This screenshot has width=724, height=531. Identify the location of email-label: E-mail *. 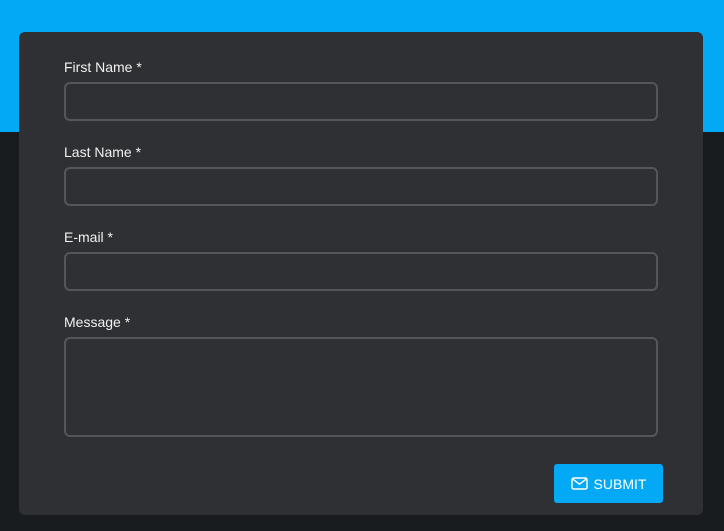
(89, 237).